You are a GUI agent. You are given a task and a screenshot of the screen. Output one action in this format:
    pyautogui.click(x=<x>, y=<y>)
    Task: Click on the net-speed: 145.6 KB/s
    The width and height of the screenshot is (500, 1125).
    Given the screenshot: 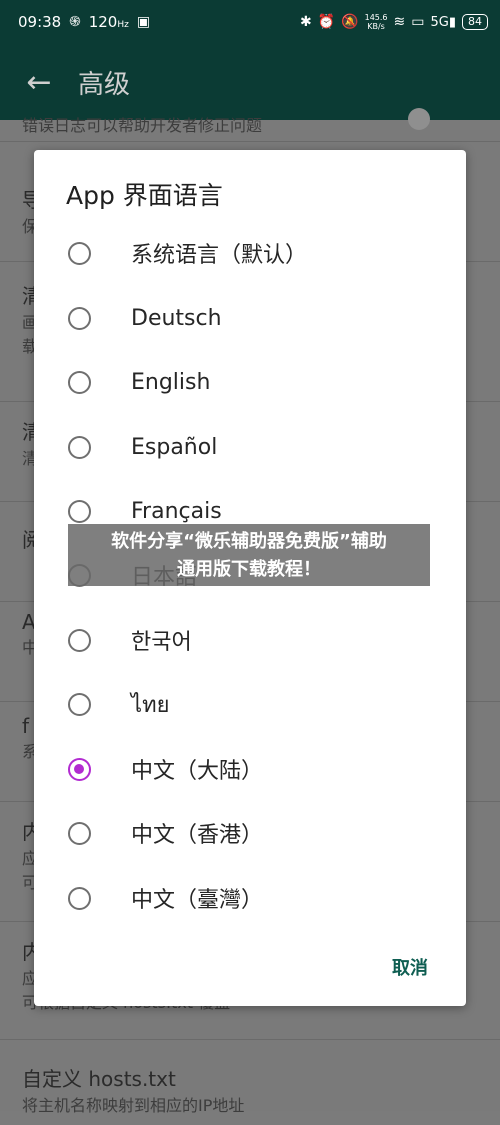 What is the action you would take?
    pyautogui.click(x=376, y=22)
    